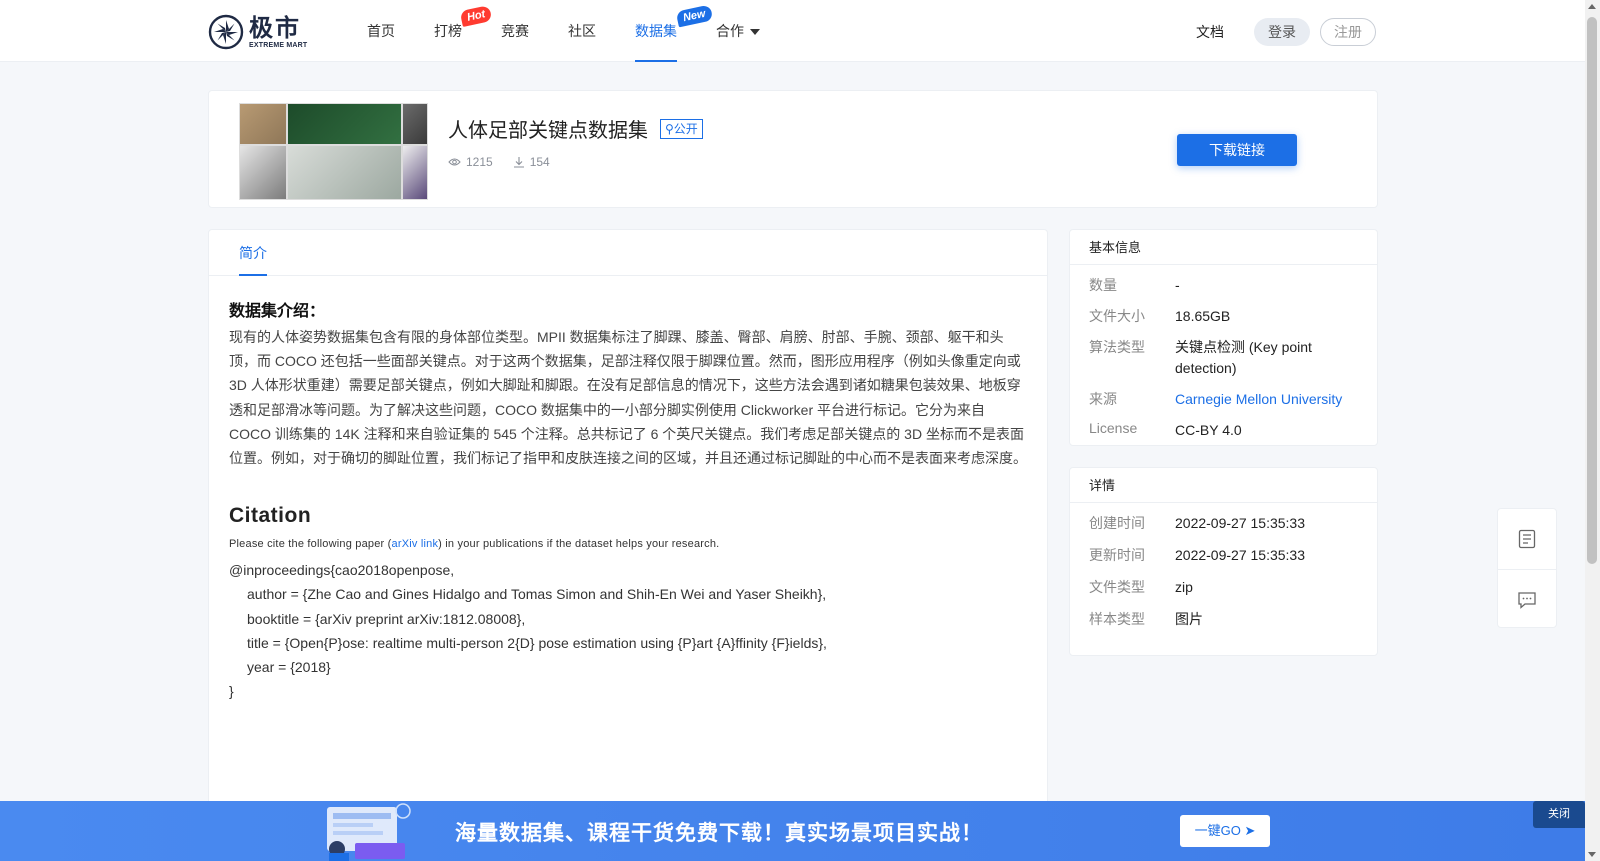  I want to click on basic-info-title: 基本信息, so click(1223, 247).